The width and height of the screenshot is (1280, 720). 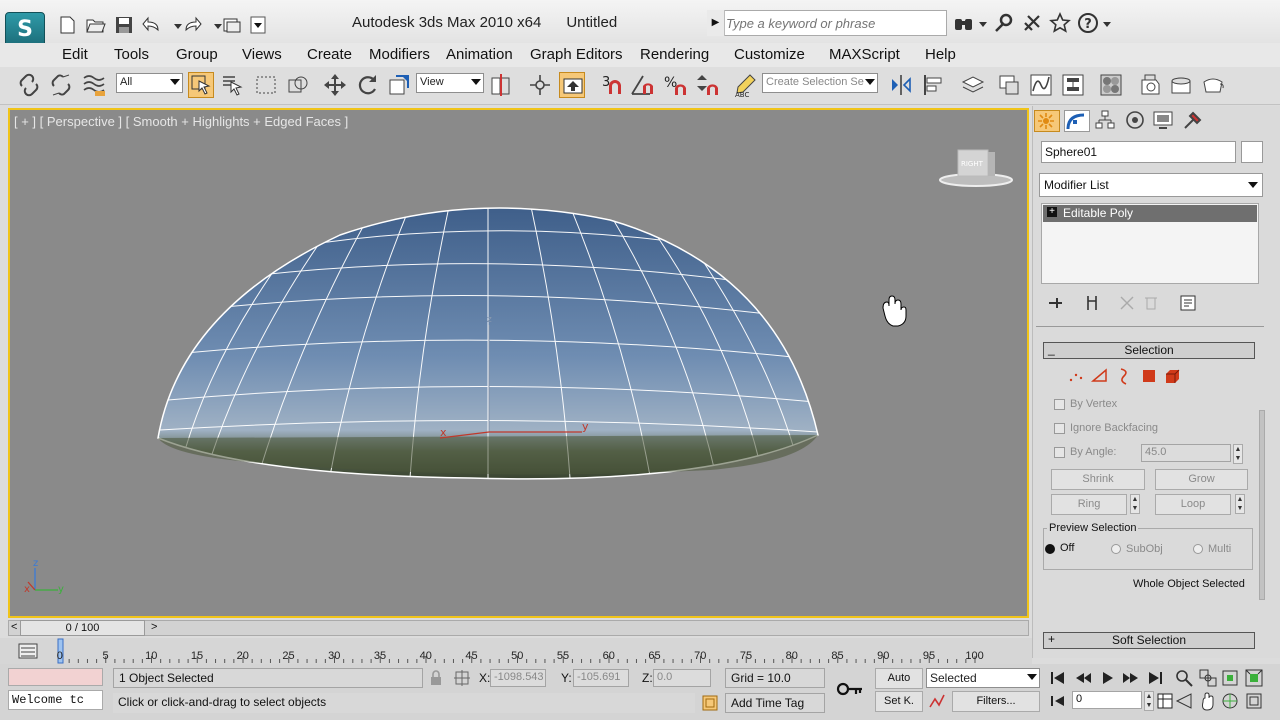 What do you see at coordinates (192, 25) in the screenshot?
I see `redo-icon` at bounding box center [192, 25].